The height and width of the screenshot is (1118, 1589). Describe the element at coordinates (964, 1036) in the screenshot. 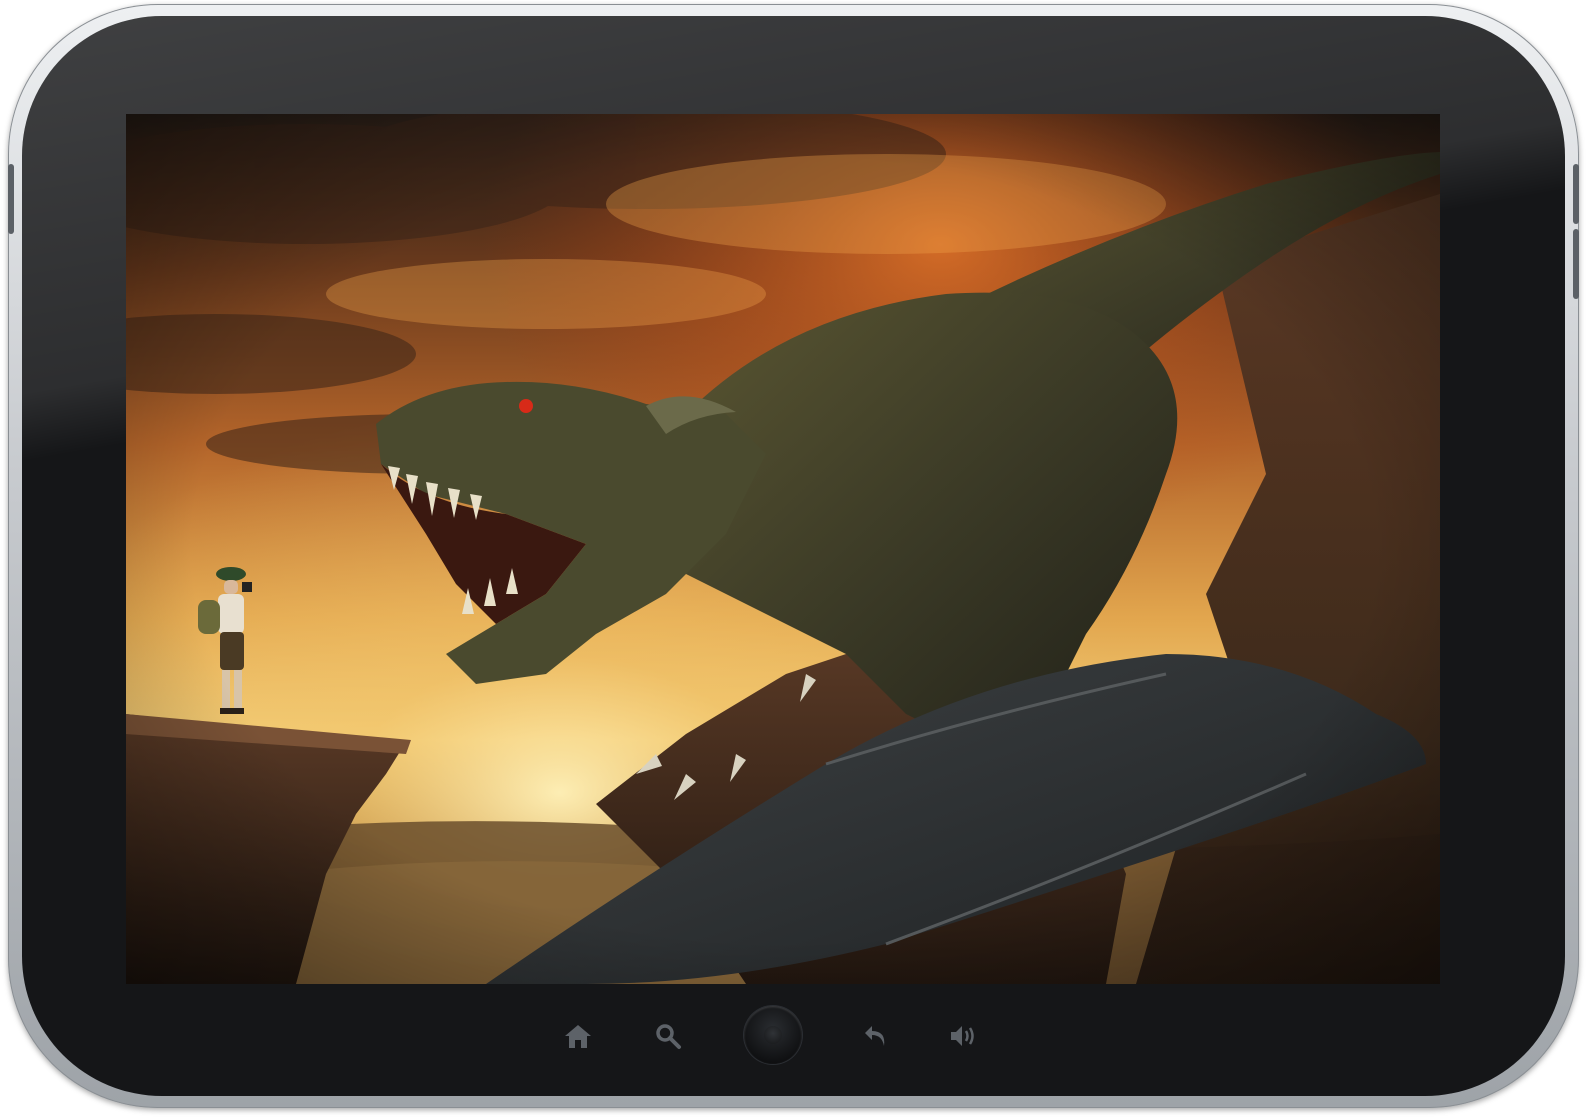

I see `volume-icon` at that location.